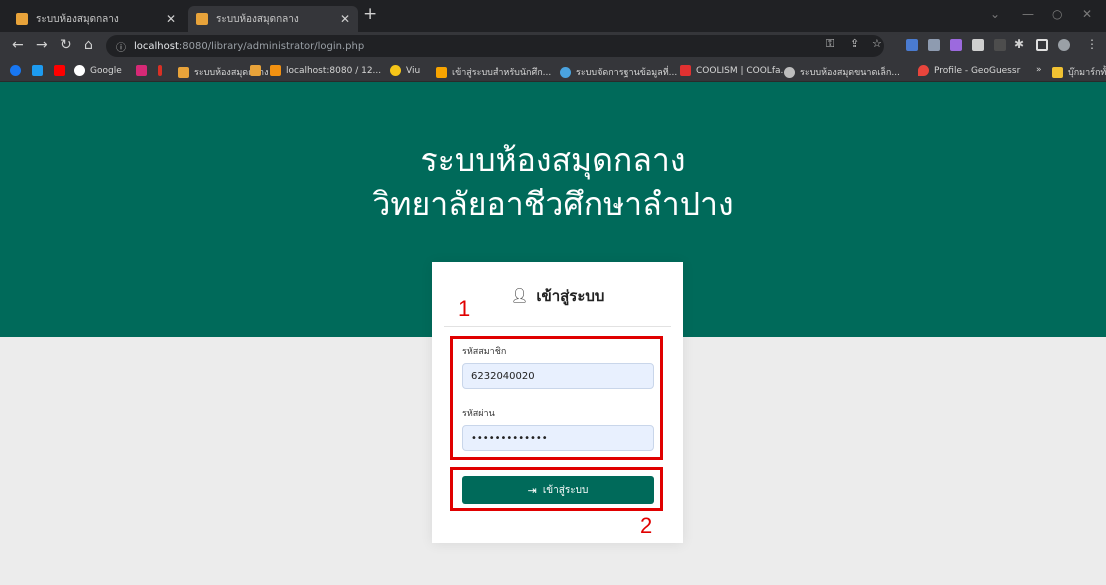 This screenshot has height=585, width=1106. What do you see at coordinates (912, 45) in the screenshot?
I see `translate-extension-icon` at bounding box center [912, 45].